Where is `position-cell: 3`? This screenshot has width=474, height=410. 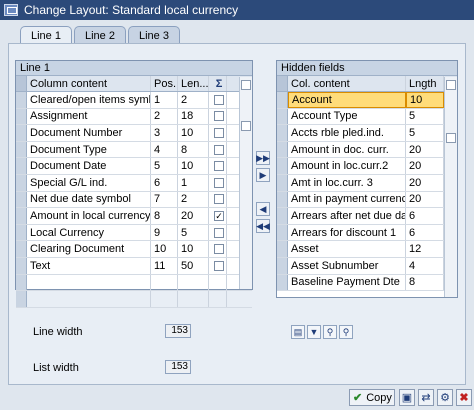 position-cell: 3 is located at coordinates (164, 133).